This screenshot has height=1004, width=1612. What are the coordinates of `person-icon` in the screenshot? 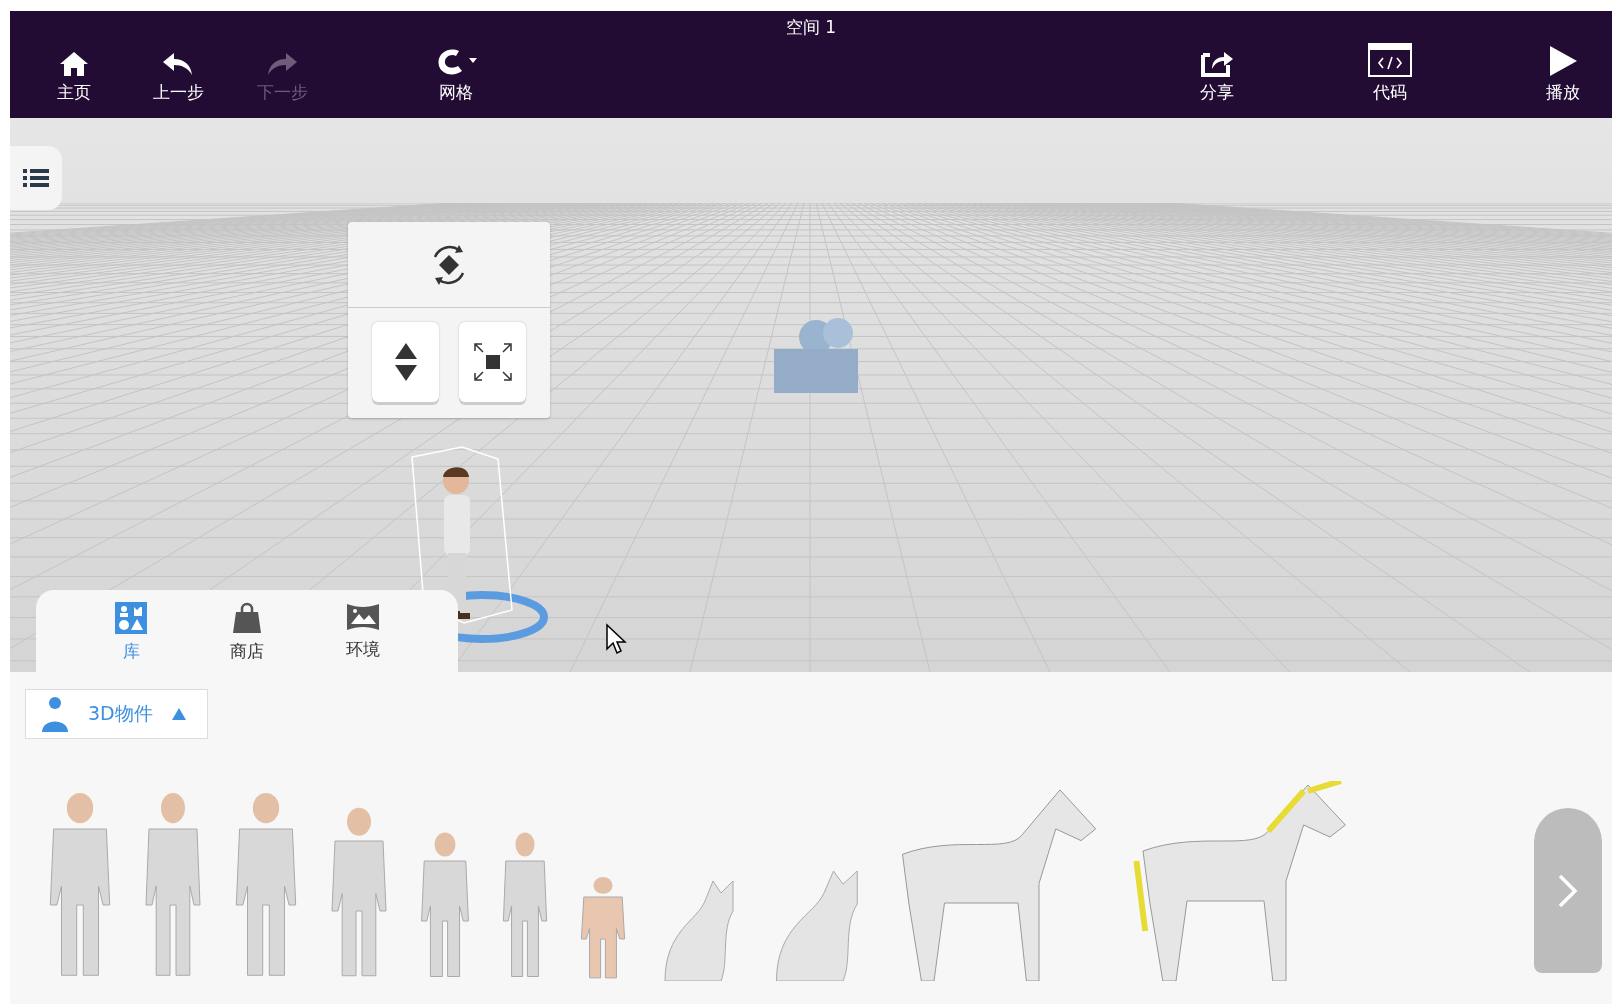 It's located at (55, 714).